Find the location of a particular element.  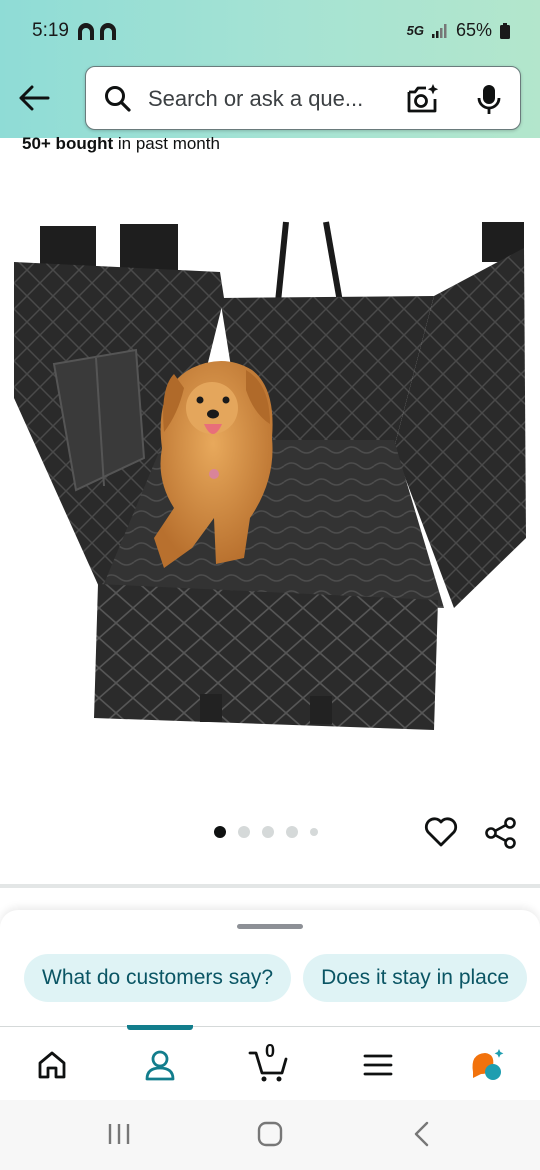

notification-icons is located at coordinates (99, 34).